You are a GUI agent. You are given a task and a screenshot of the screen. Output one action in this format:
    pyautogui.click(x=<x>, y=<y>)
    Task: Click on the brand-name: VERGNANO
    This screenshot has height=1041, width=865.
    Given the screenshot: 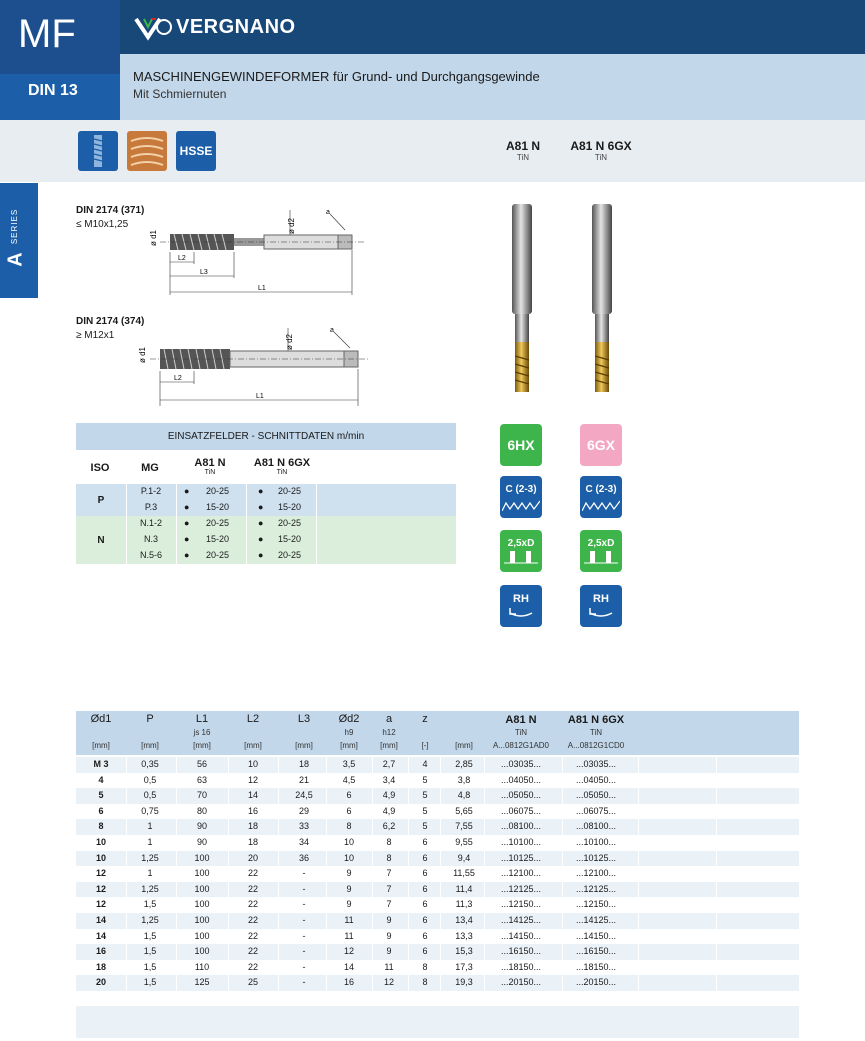 What is the action you would take?
    pyautogui.click(x=236, y=26)
    